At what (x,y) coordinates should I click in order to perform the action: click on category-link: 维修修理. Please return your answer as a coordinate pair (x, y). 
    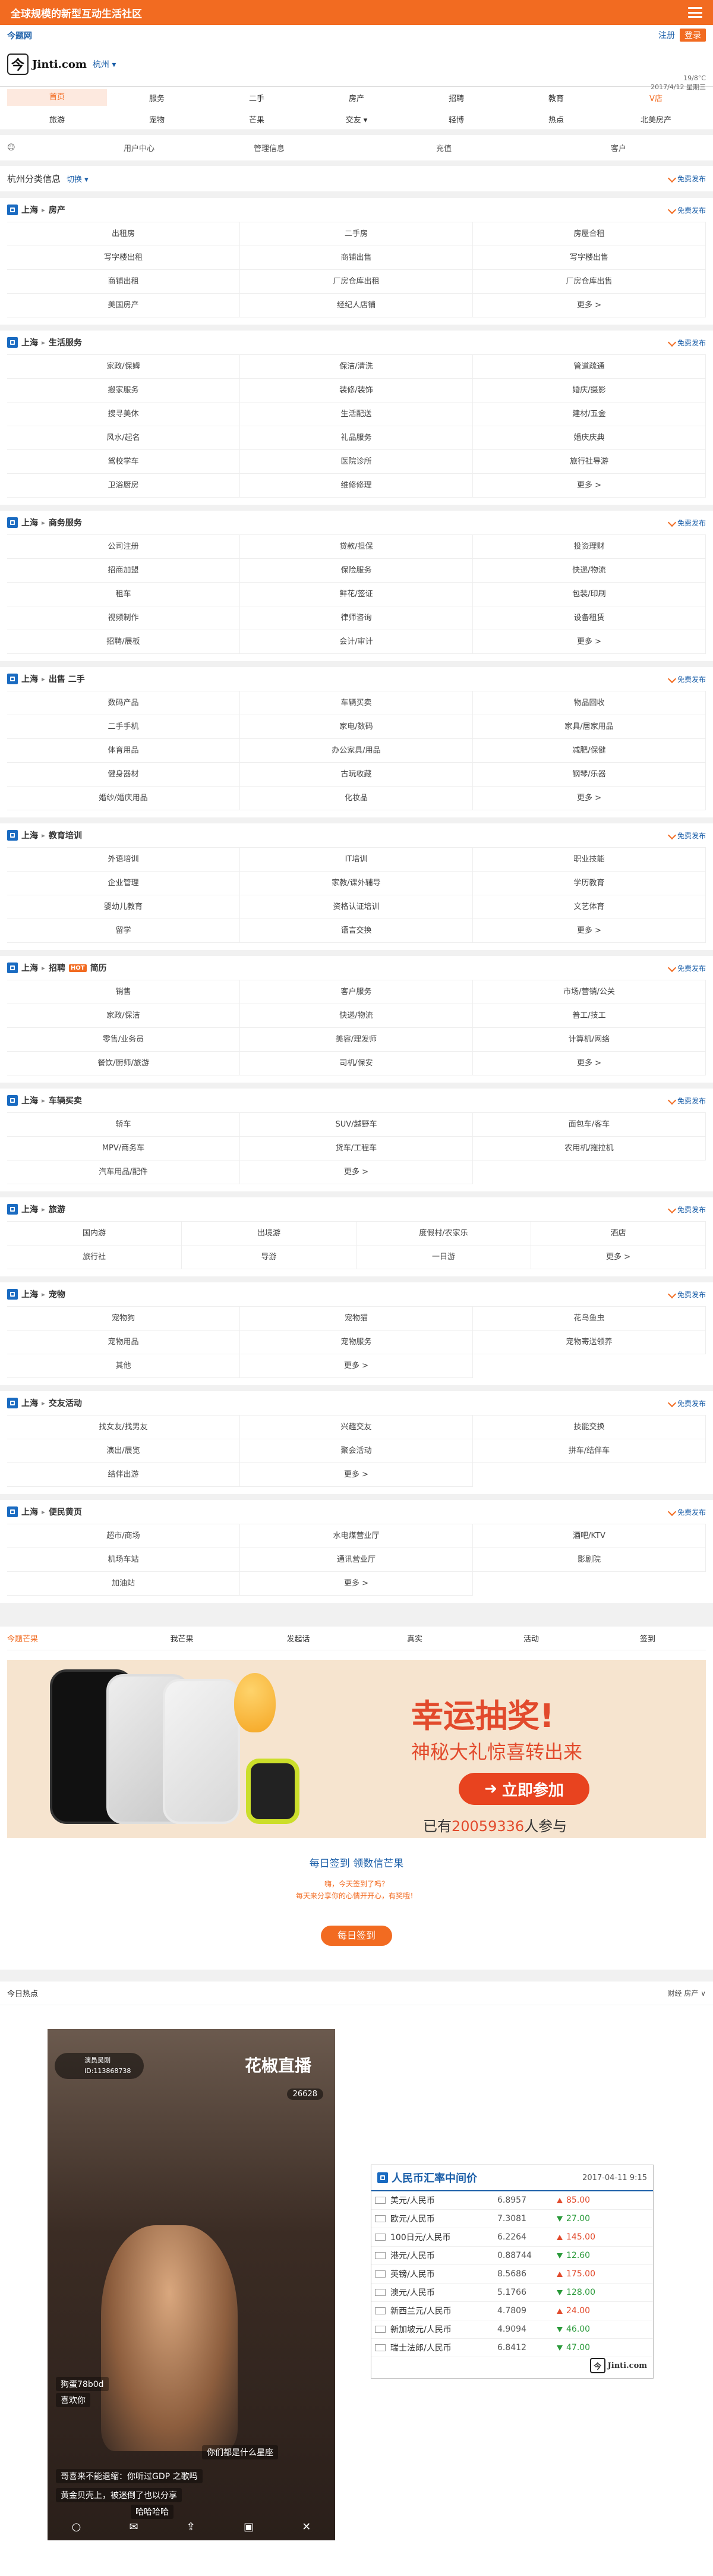
    Looking at the image, I should click on (356, 486).